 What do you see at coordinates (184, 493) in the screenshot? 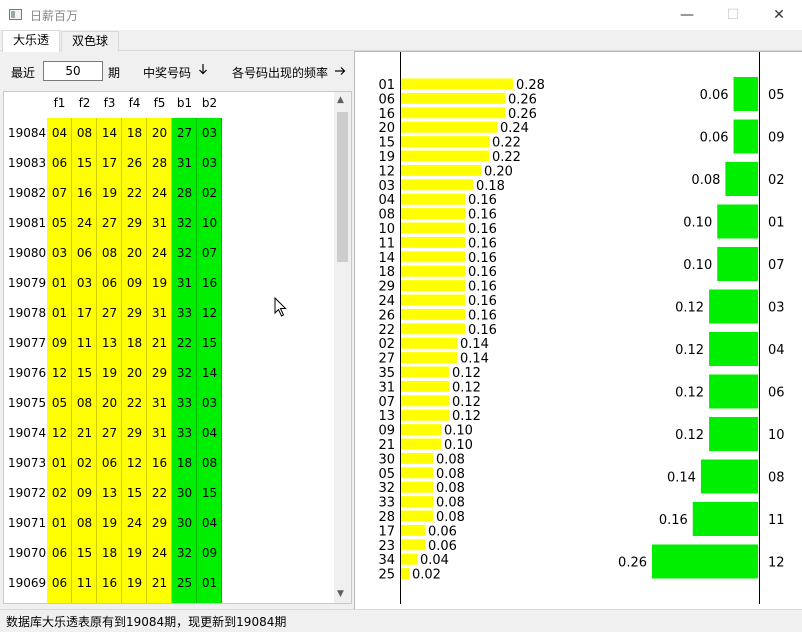
I see `back-number-cell: 30` at bounding box center [184, 493].